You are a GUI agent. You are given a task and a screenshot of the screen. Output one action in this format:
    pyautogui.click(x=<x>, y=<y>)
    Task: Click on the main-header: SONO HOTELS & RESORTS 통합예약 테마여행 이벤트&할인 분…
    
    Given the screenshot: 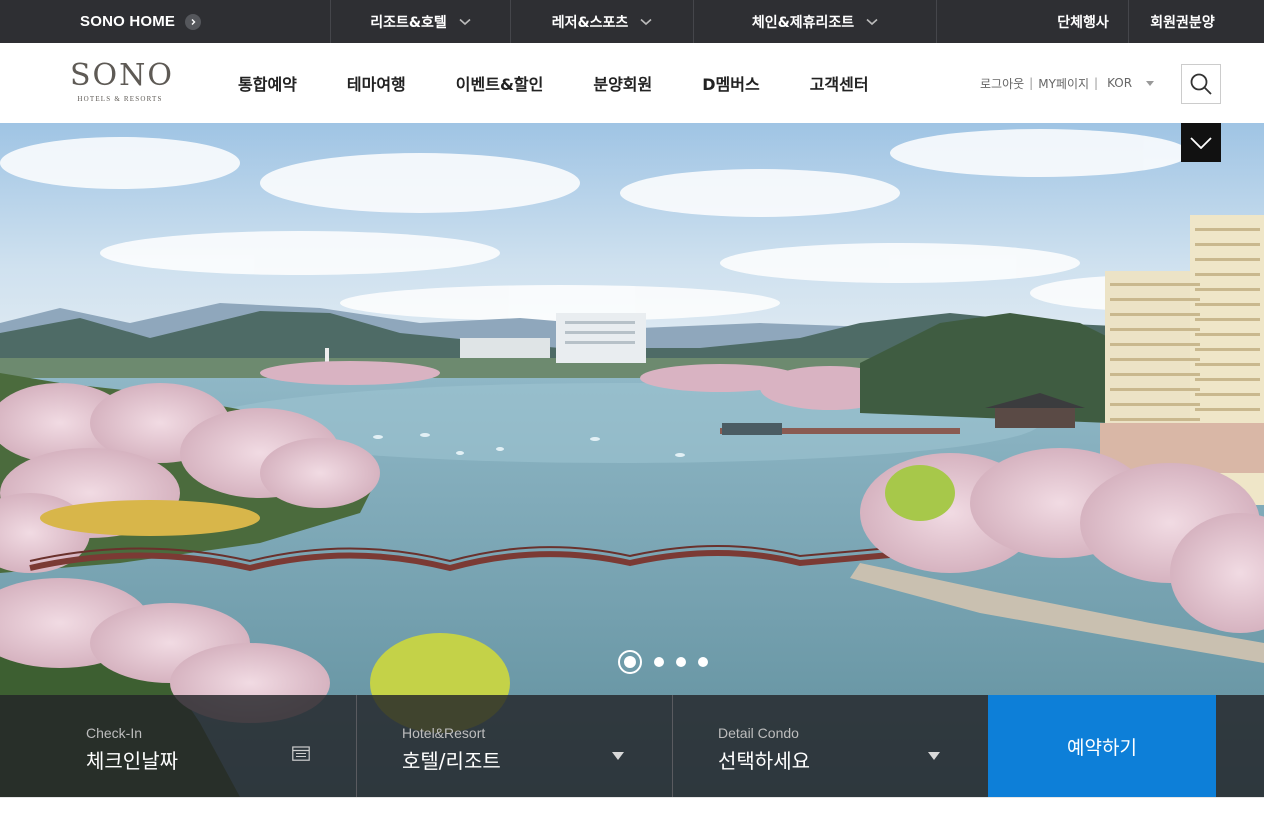 What is the action you would take?
    pyautogui.click(x=632, y=83)
    